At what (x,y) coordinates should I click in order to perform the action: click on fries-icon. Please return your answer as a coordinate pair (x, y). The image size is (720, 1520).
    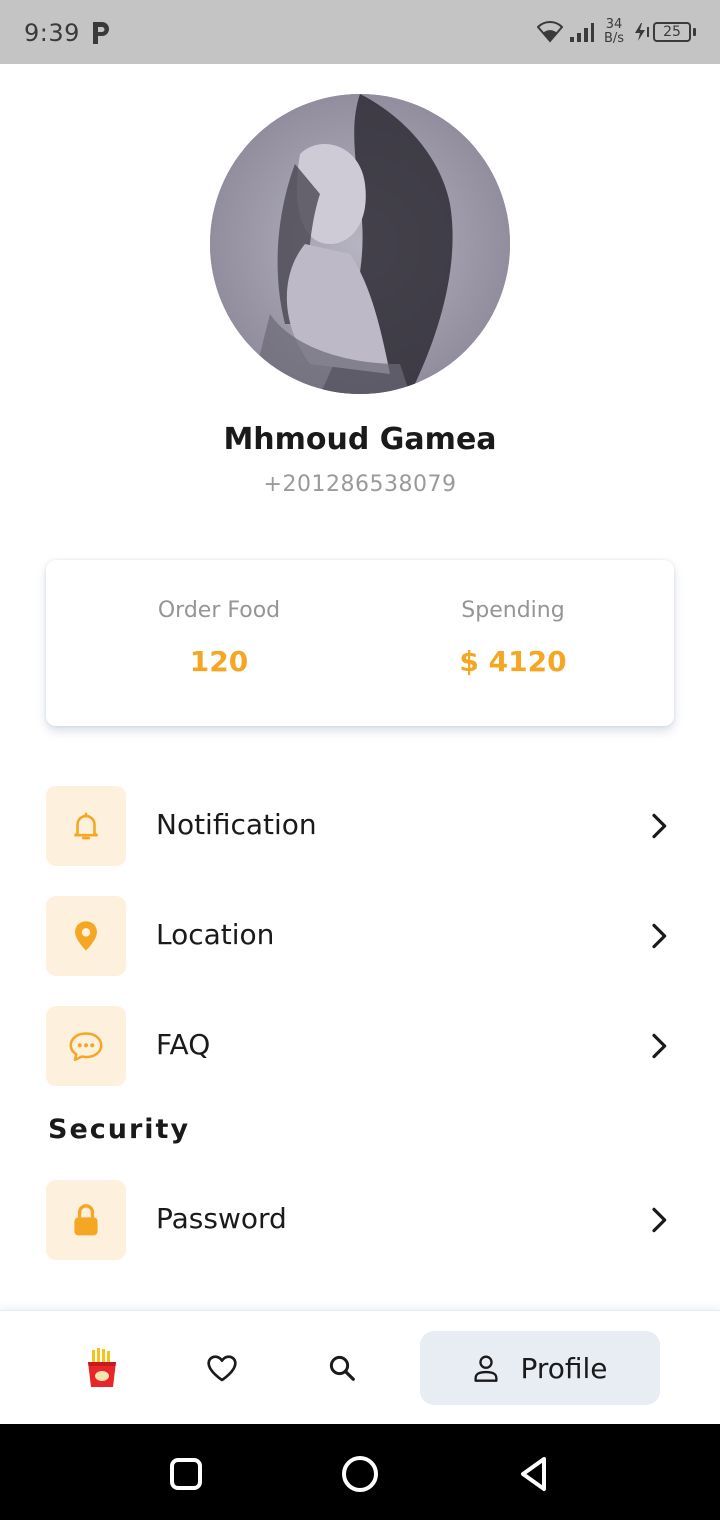
    Looking at the image, I should click on (102, 1367).